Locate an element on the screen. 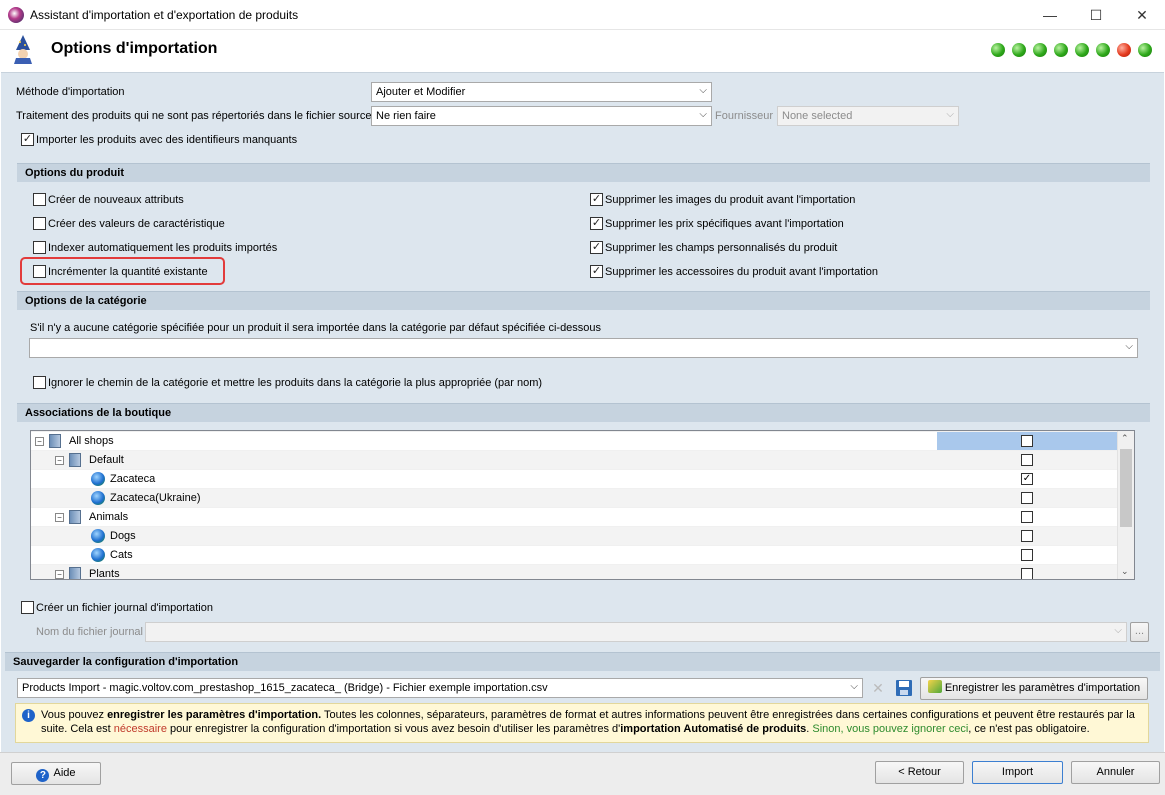  save-settings-button: Enregistrer les paramètres d'importation is located at coordinates (1034, 688).